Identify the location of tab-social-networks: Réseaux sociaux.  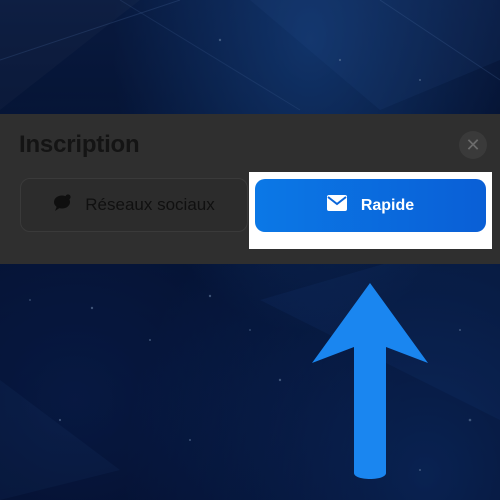
(134, 205).